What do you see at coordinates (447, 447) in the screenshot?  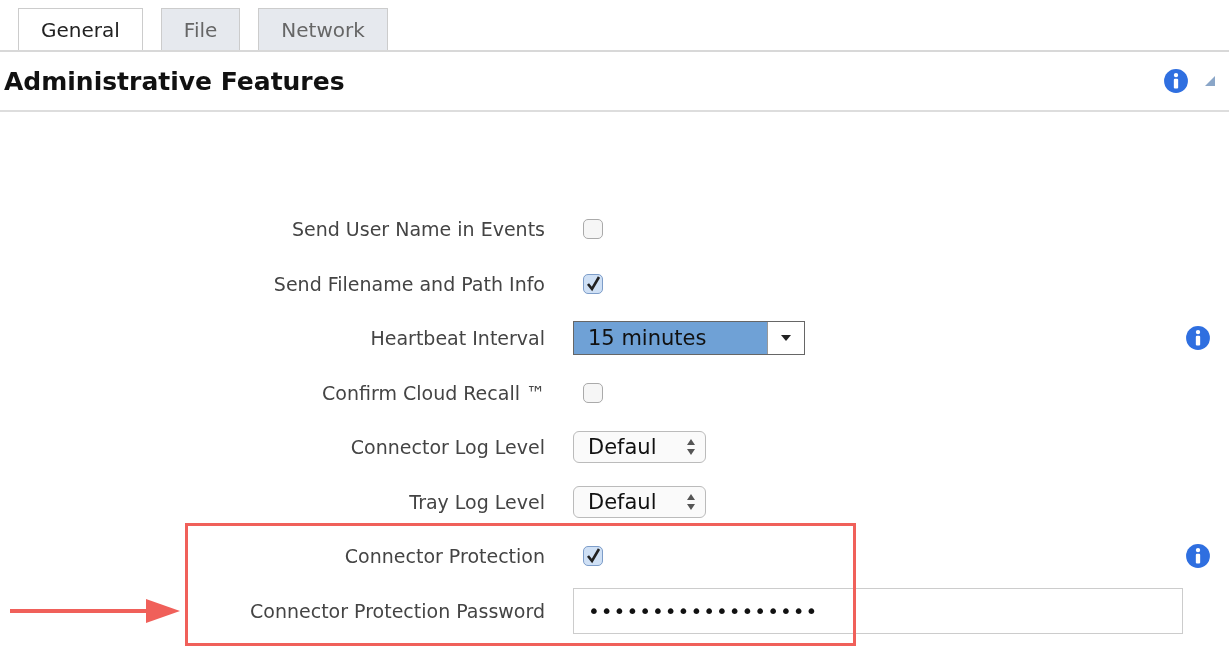 I see `field-label: Connector Log Level` at bounding box center [447, 447].